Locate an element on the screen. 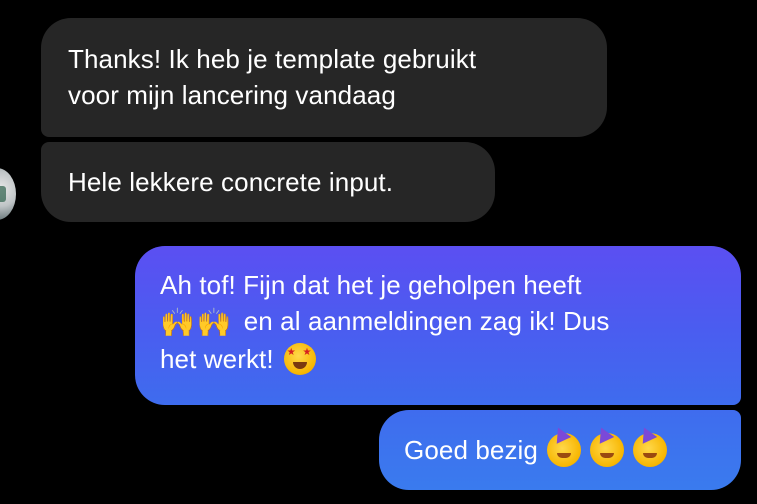 The height and width of the screenshot is (504, 757). message-text-segment: en al aanmeldingen zag ik! Dus is located at coordinates (426, 321).